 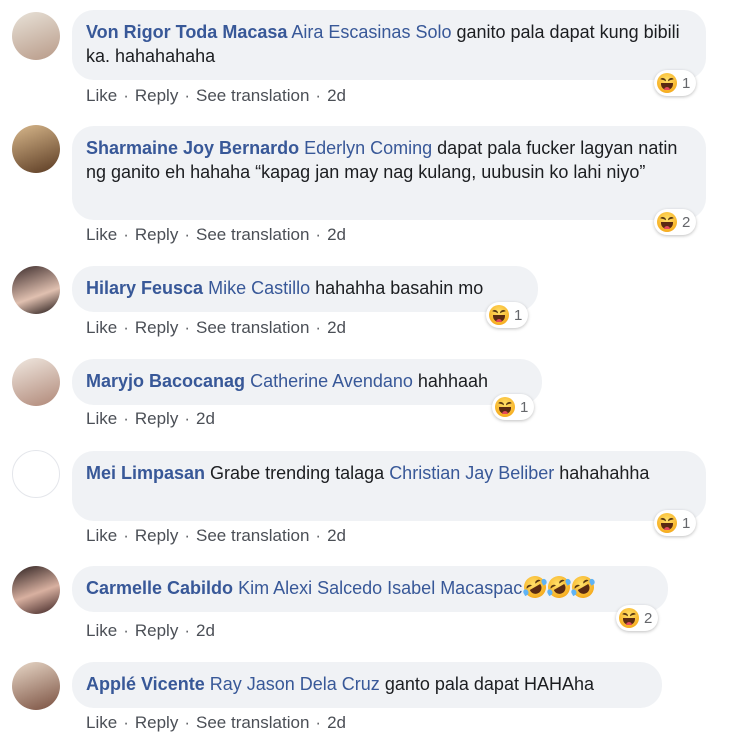 I want to click on mention-link: Aira Escasinas Solo, so click(x=371, y=32).